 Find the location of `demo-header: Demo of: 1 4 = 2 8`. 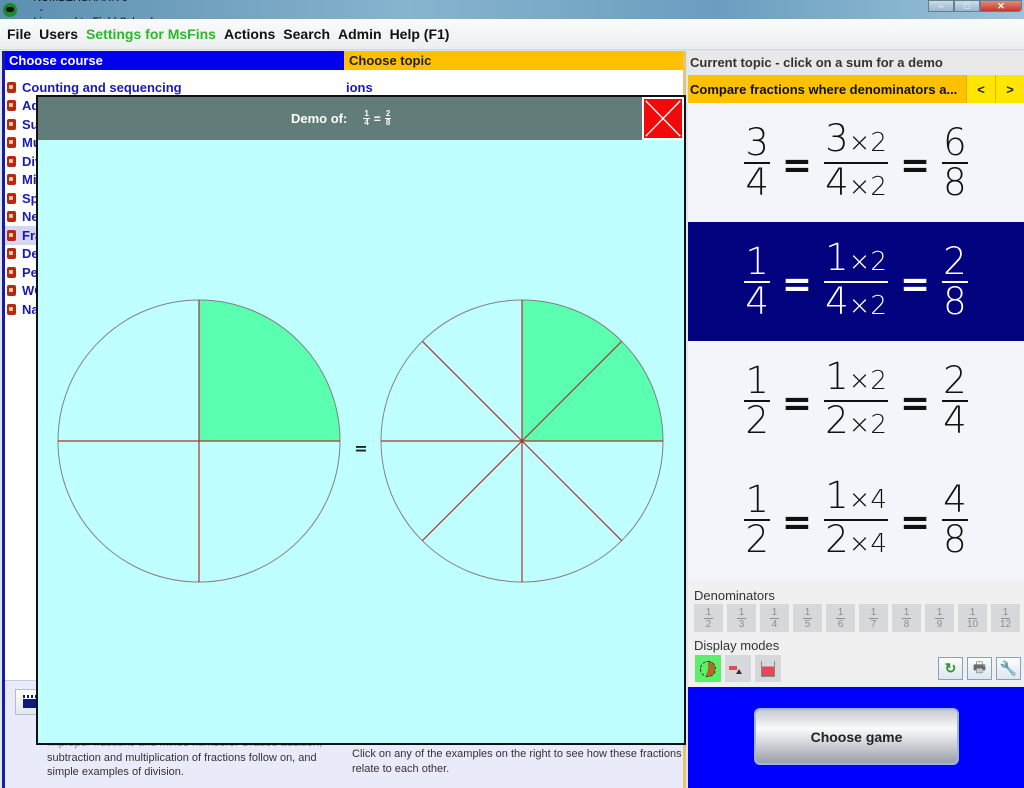

demo-header: Demo of: 1 4 = 2 8 is located at coordinates (361, 118).